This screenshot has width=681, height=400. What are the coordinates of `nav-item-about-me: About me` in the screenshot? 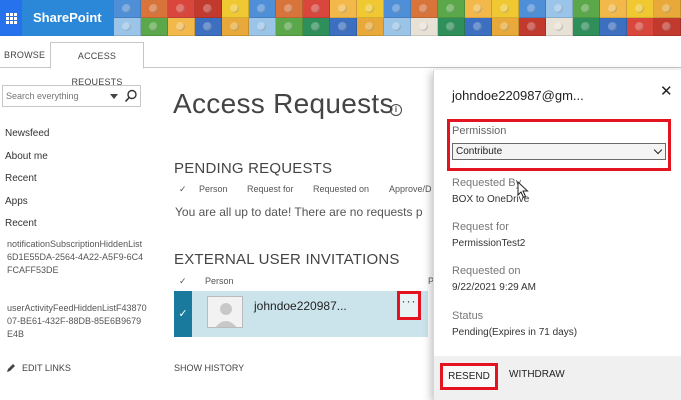 It's located at (77, 160).